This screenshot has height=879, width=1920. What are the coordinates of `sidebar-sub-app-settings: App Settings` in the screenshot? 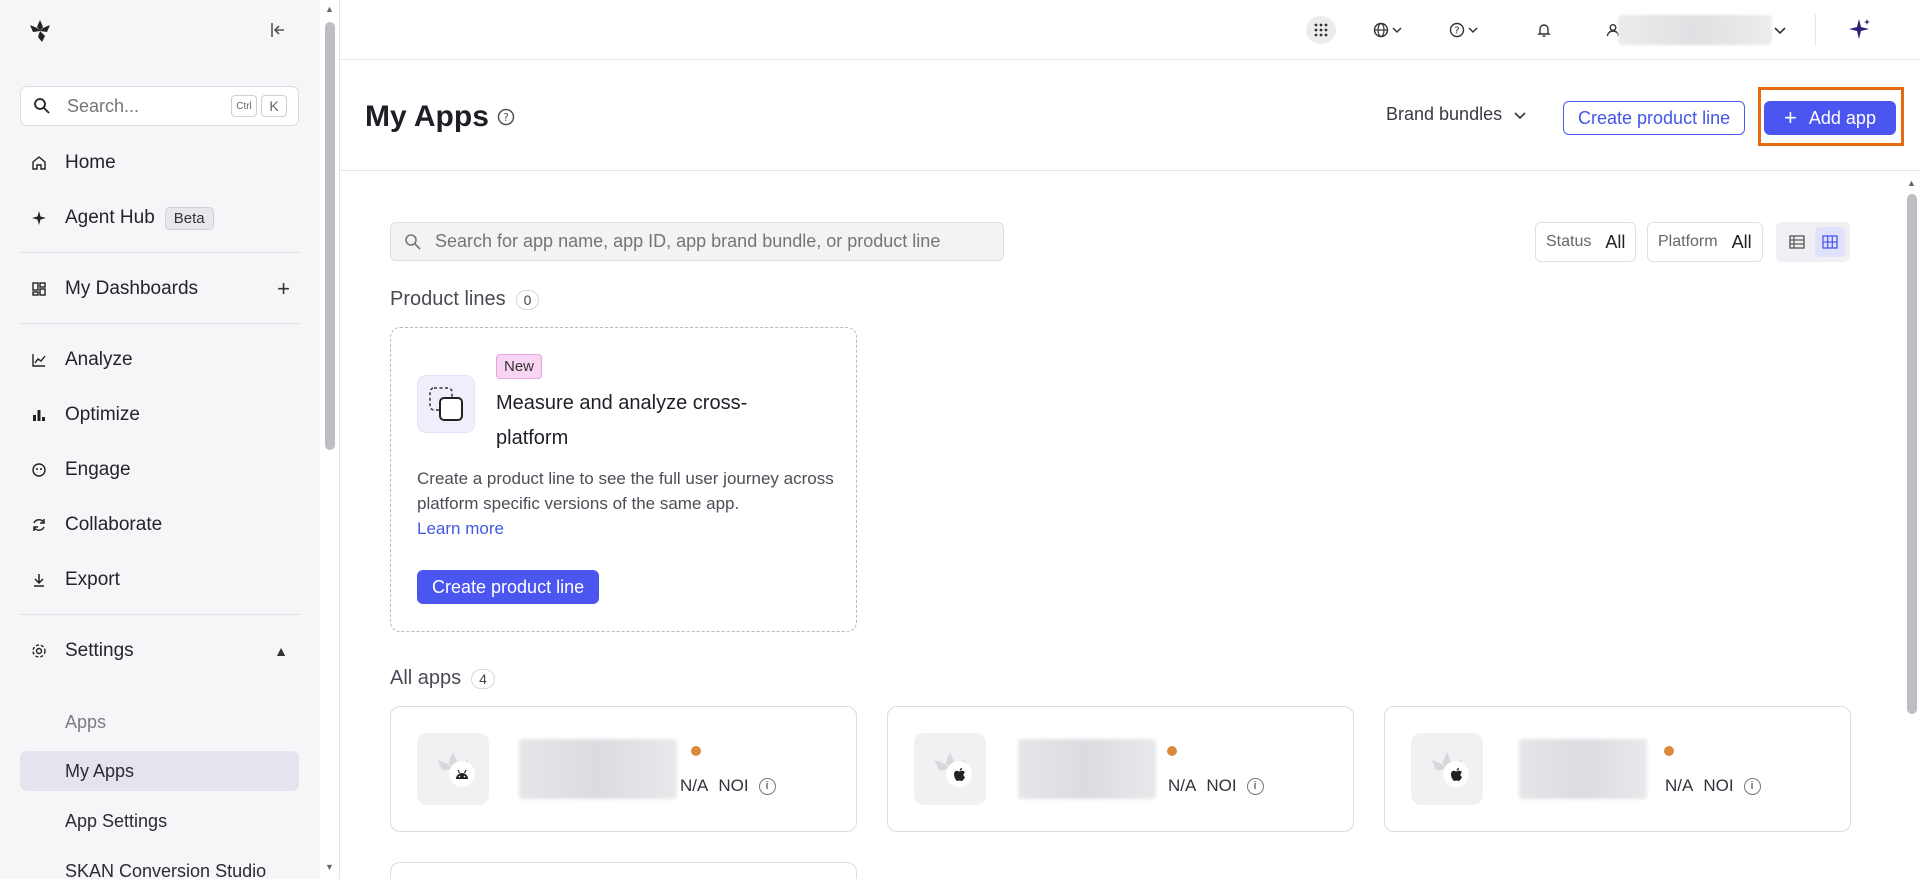 It's located at (159, 821).